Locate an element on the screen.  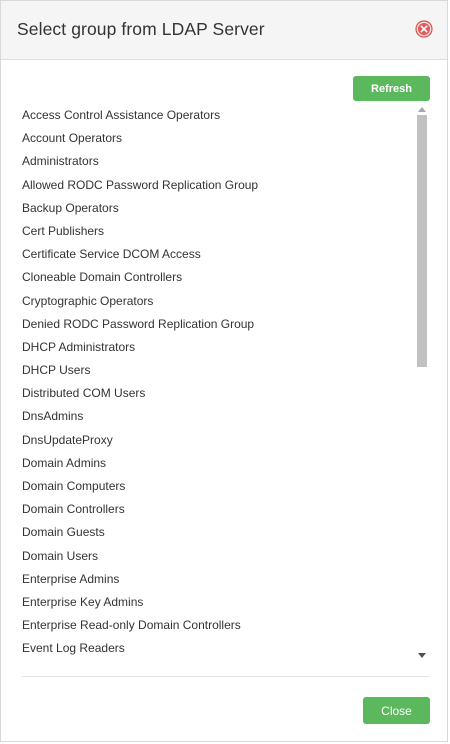
scroll-up-arrow-icon is located at coordinates (422, 109).